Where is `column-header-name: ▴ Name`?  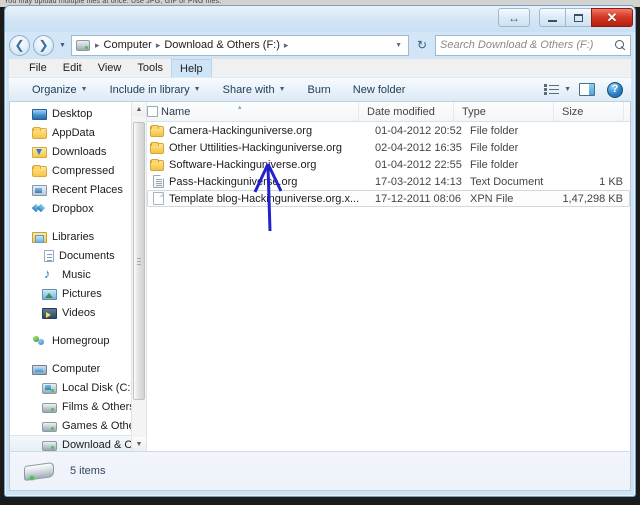 column-header-name: ▴ Name is located at coordinates (258, 111).